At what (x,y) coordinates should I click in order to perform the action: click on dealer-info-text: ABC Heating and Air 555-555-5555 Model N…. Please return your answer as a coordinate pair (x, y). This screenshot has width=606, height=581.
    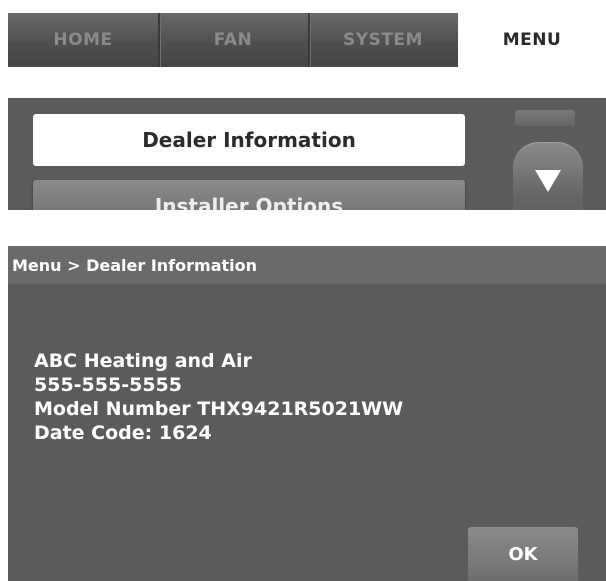
    Looking at the image, I should click on (218, 397).